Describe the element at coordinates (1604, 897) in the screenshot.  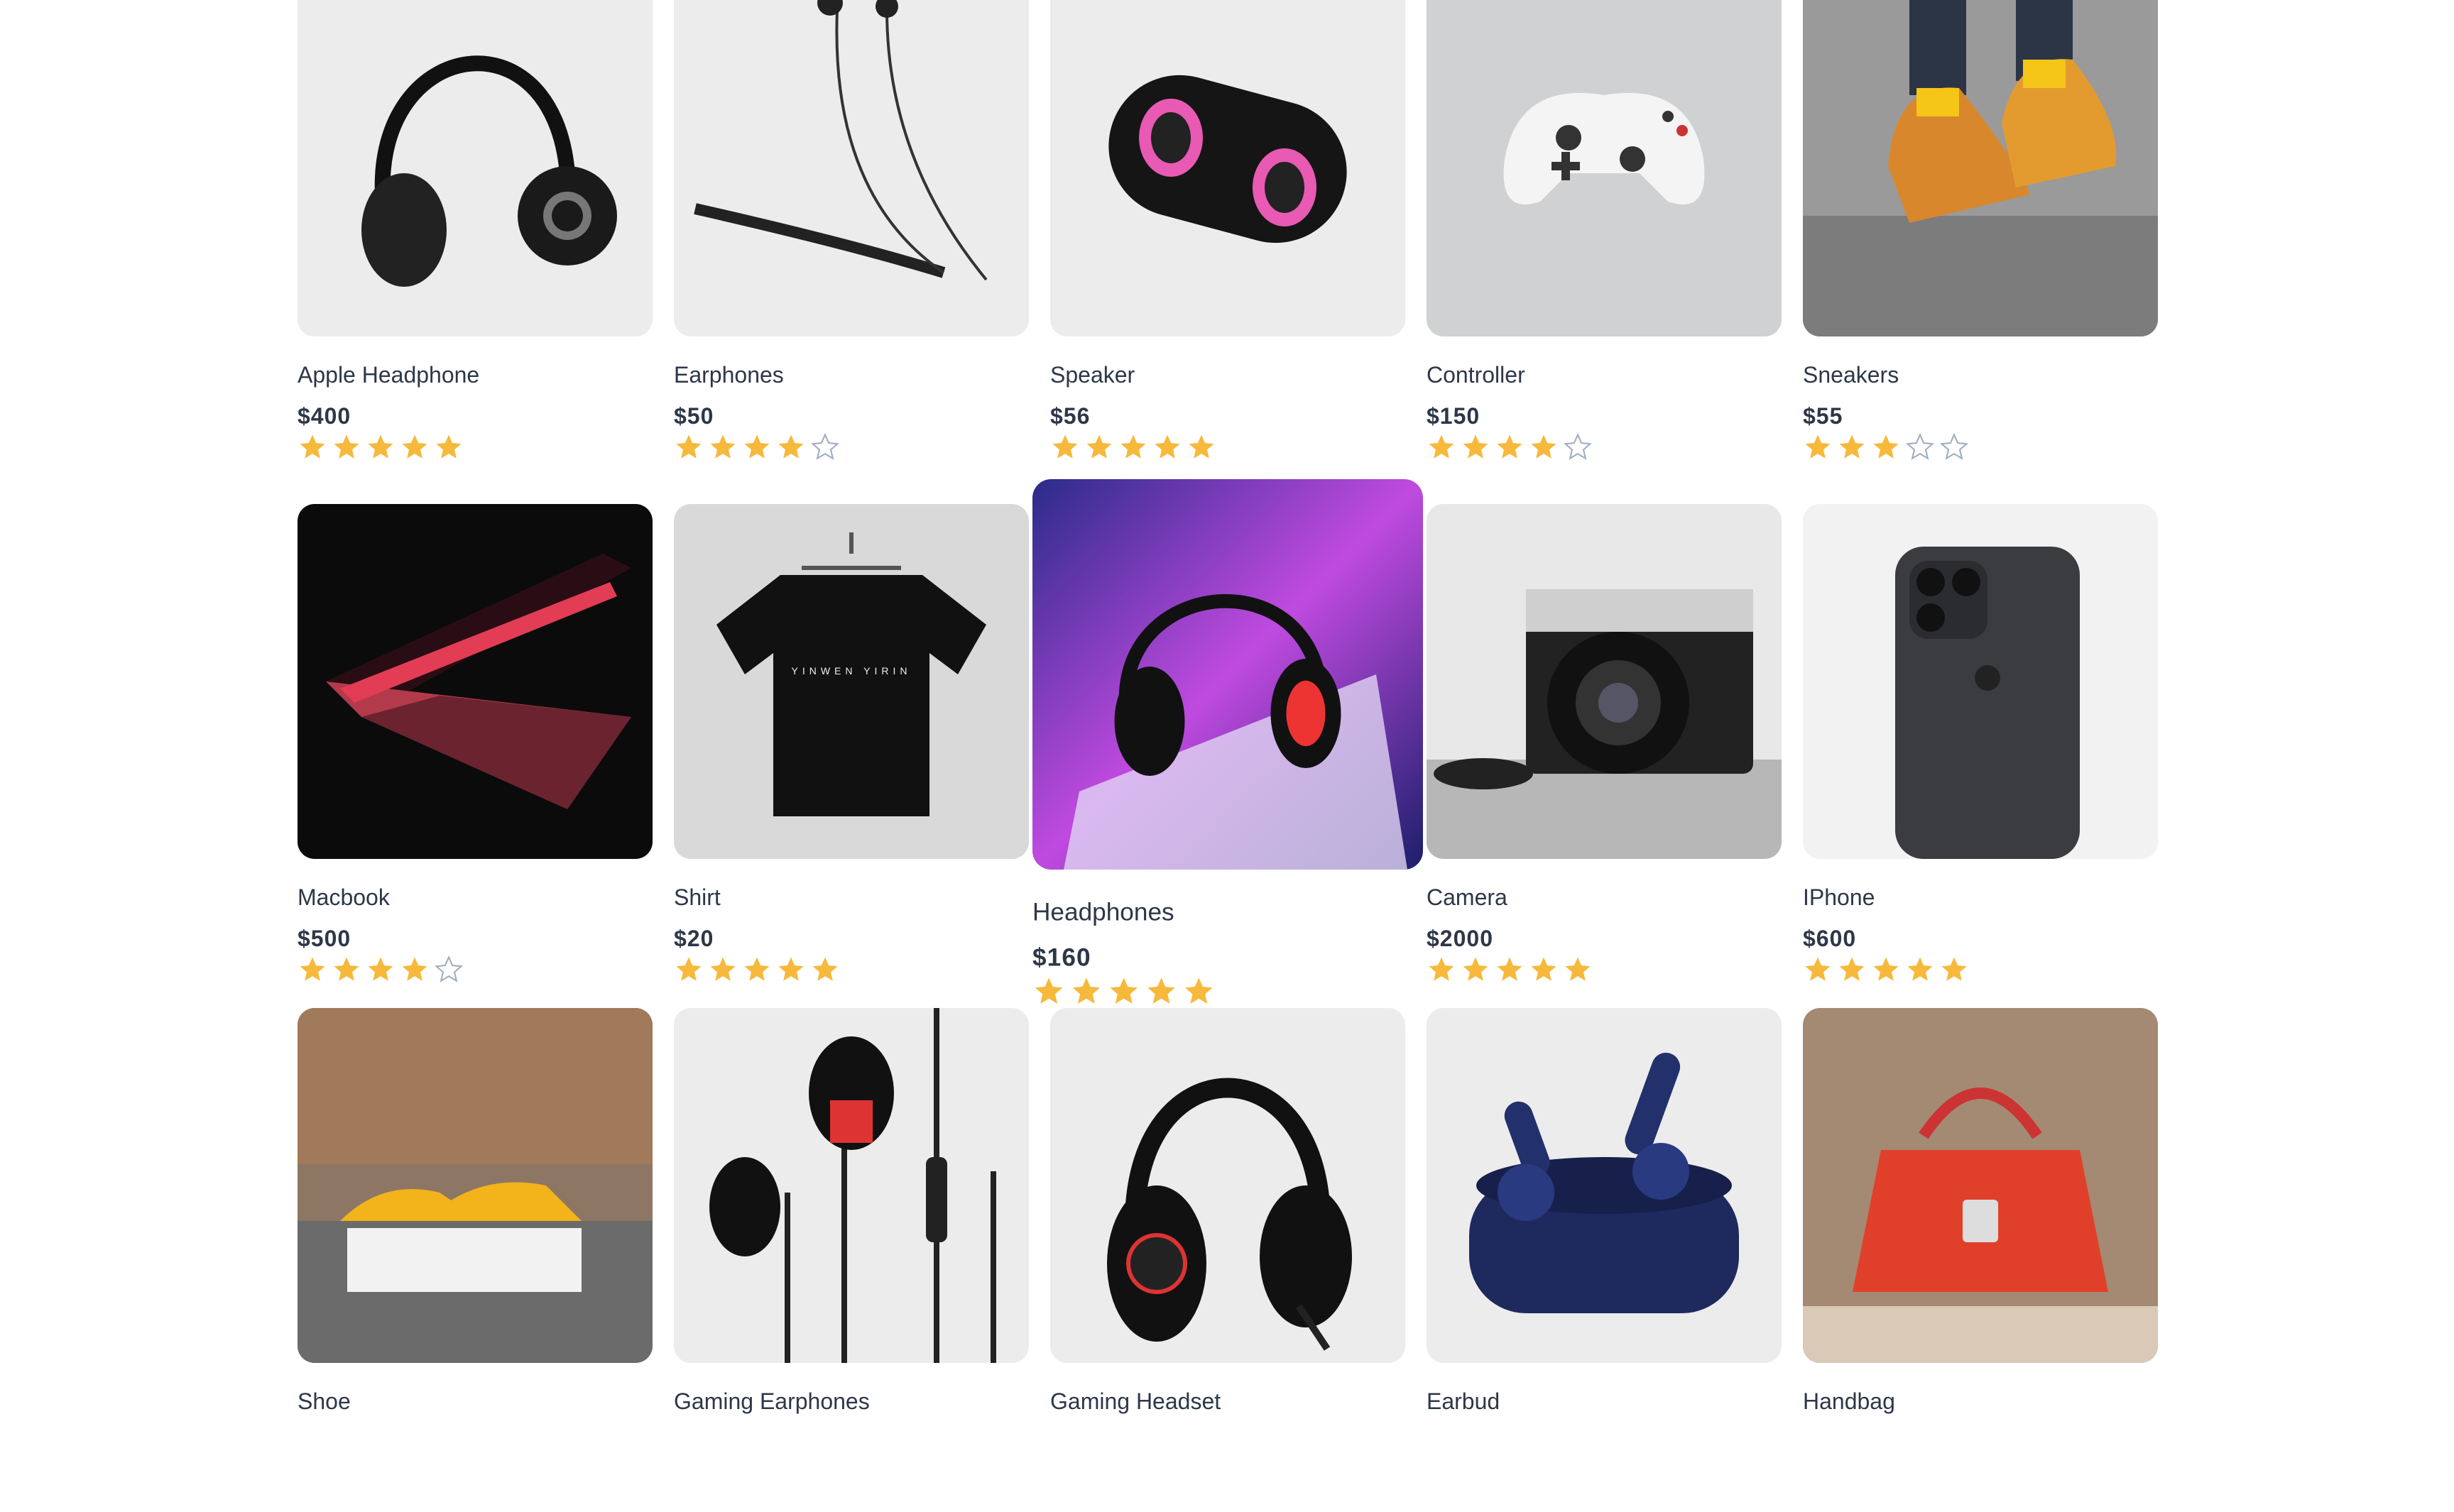
I see `product-name: Camera` at that location.